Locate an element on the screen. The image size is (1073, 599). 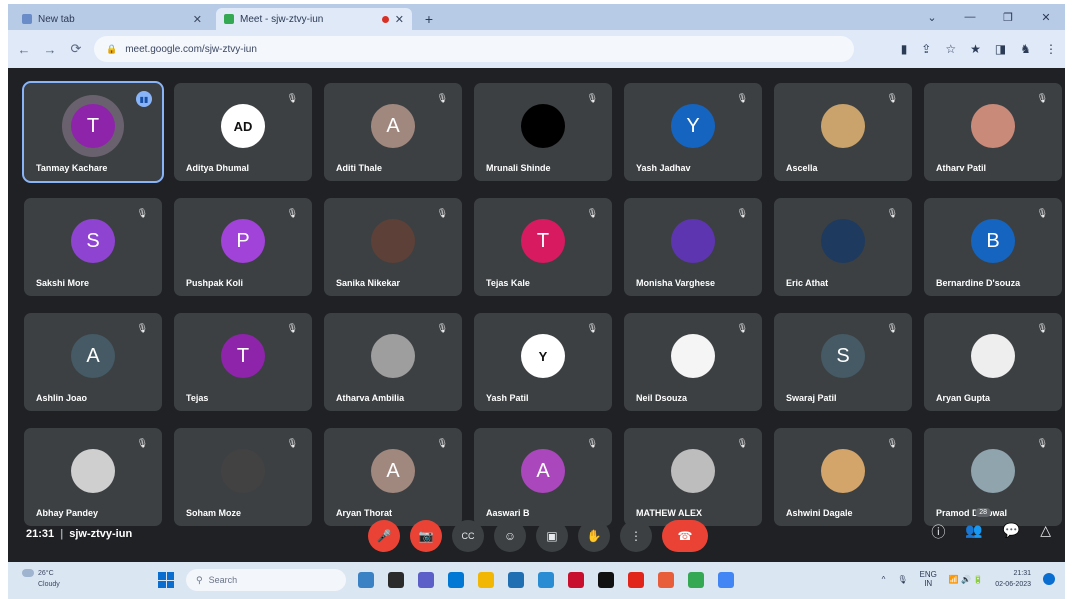
participant-tile: Neil Dsouza 🎙 is located at coordinates (693, 362).